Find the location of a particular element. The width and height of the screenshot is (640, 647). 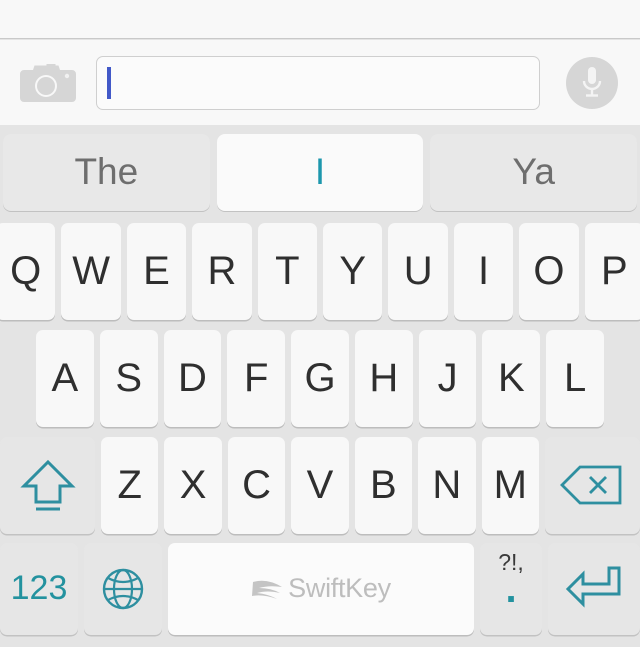

camera-button is located at coordinates (48, 82).